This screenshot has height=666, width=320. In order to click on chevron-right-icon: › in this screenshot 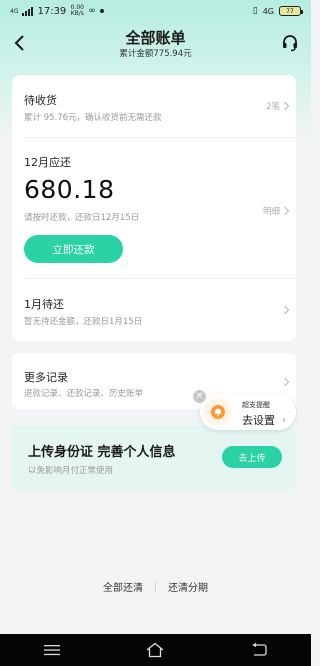, I will do `click(284, 420)`.